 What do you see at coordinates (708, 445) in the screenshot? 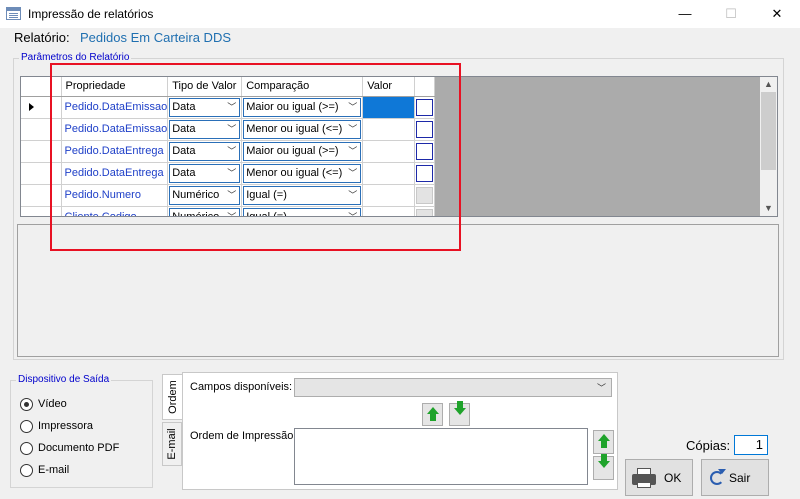
I see `copies-label: Cópias:` at bounding box center [708, 445].